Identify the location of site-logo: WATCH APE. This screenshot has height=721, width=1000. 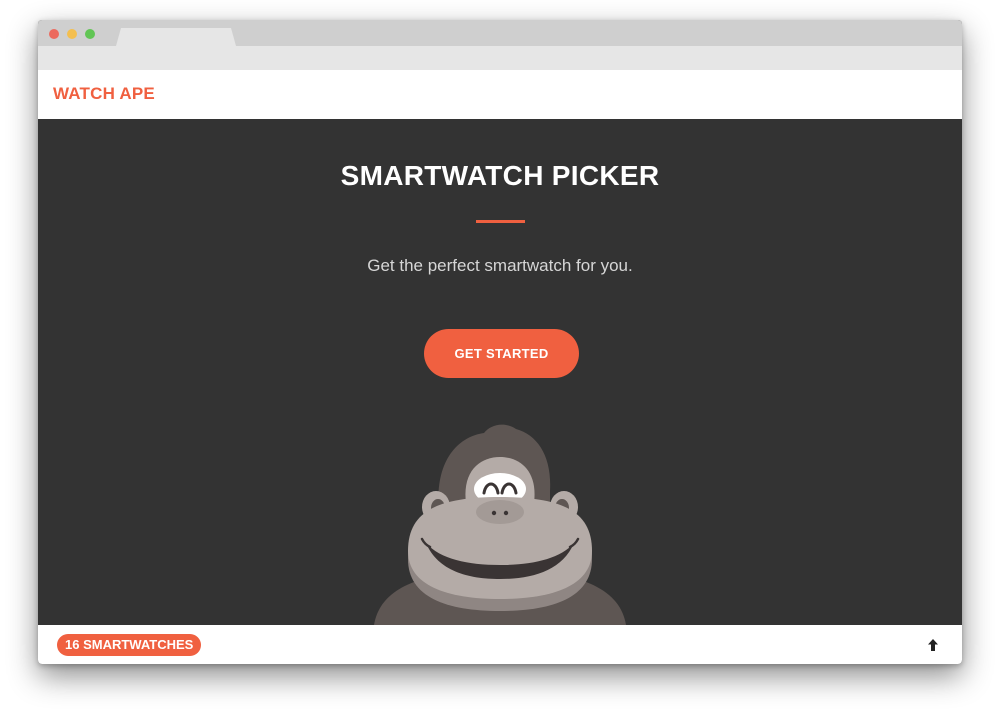
(104, 94).